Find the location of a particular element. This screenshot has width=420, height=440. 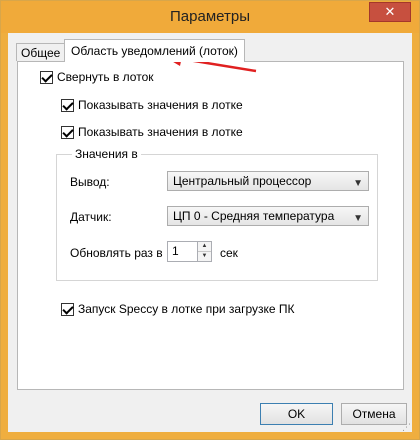

stepper-down-icon: ▼ is located at coordinates (204, 256).